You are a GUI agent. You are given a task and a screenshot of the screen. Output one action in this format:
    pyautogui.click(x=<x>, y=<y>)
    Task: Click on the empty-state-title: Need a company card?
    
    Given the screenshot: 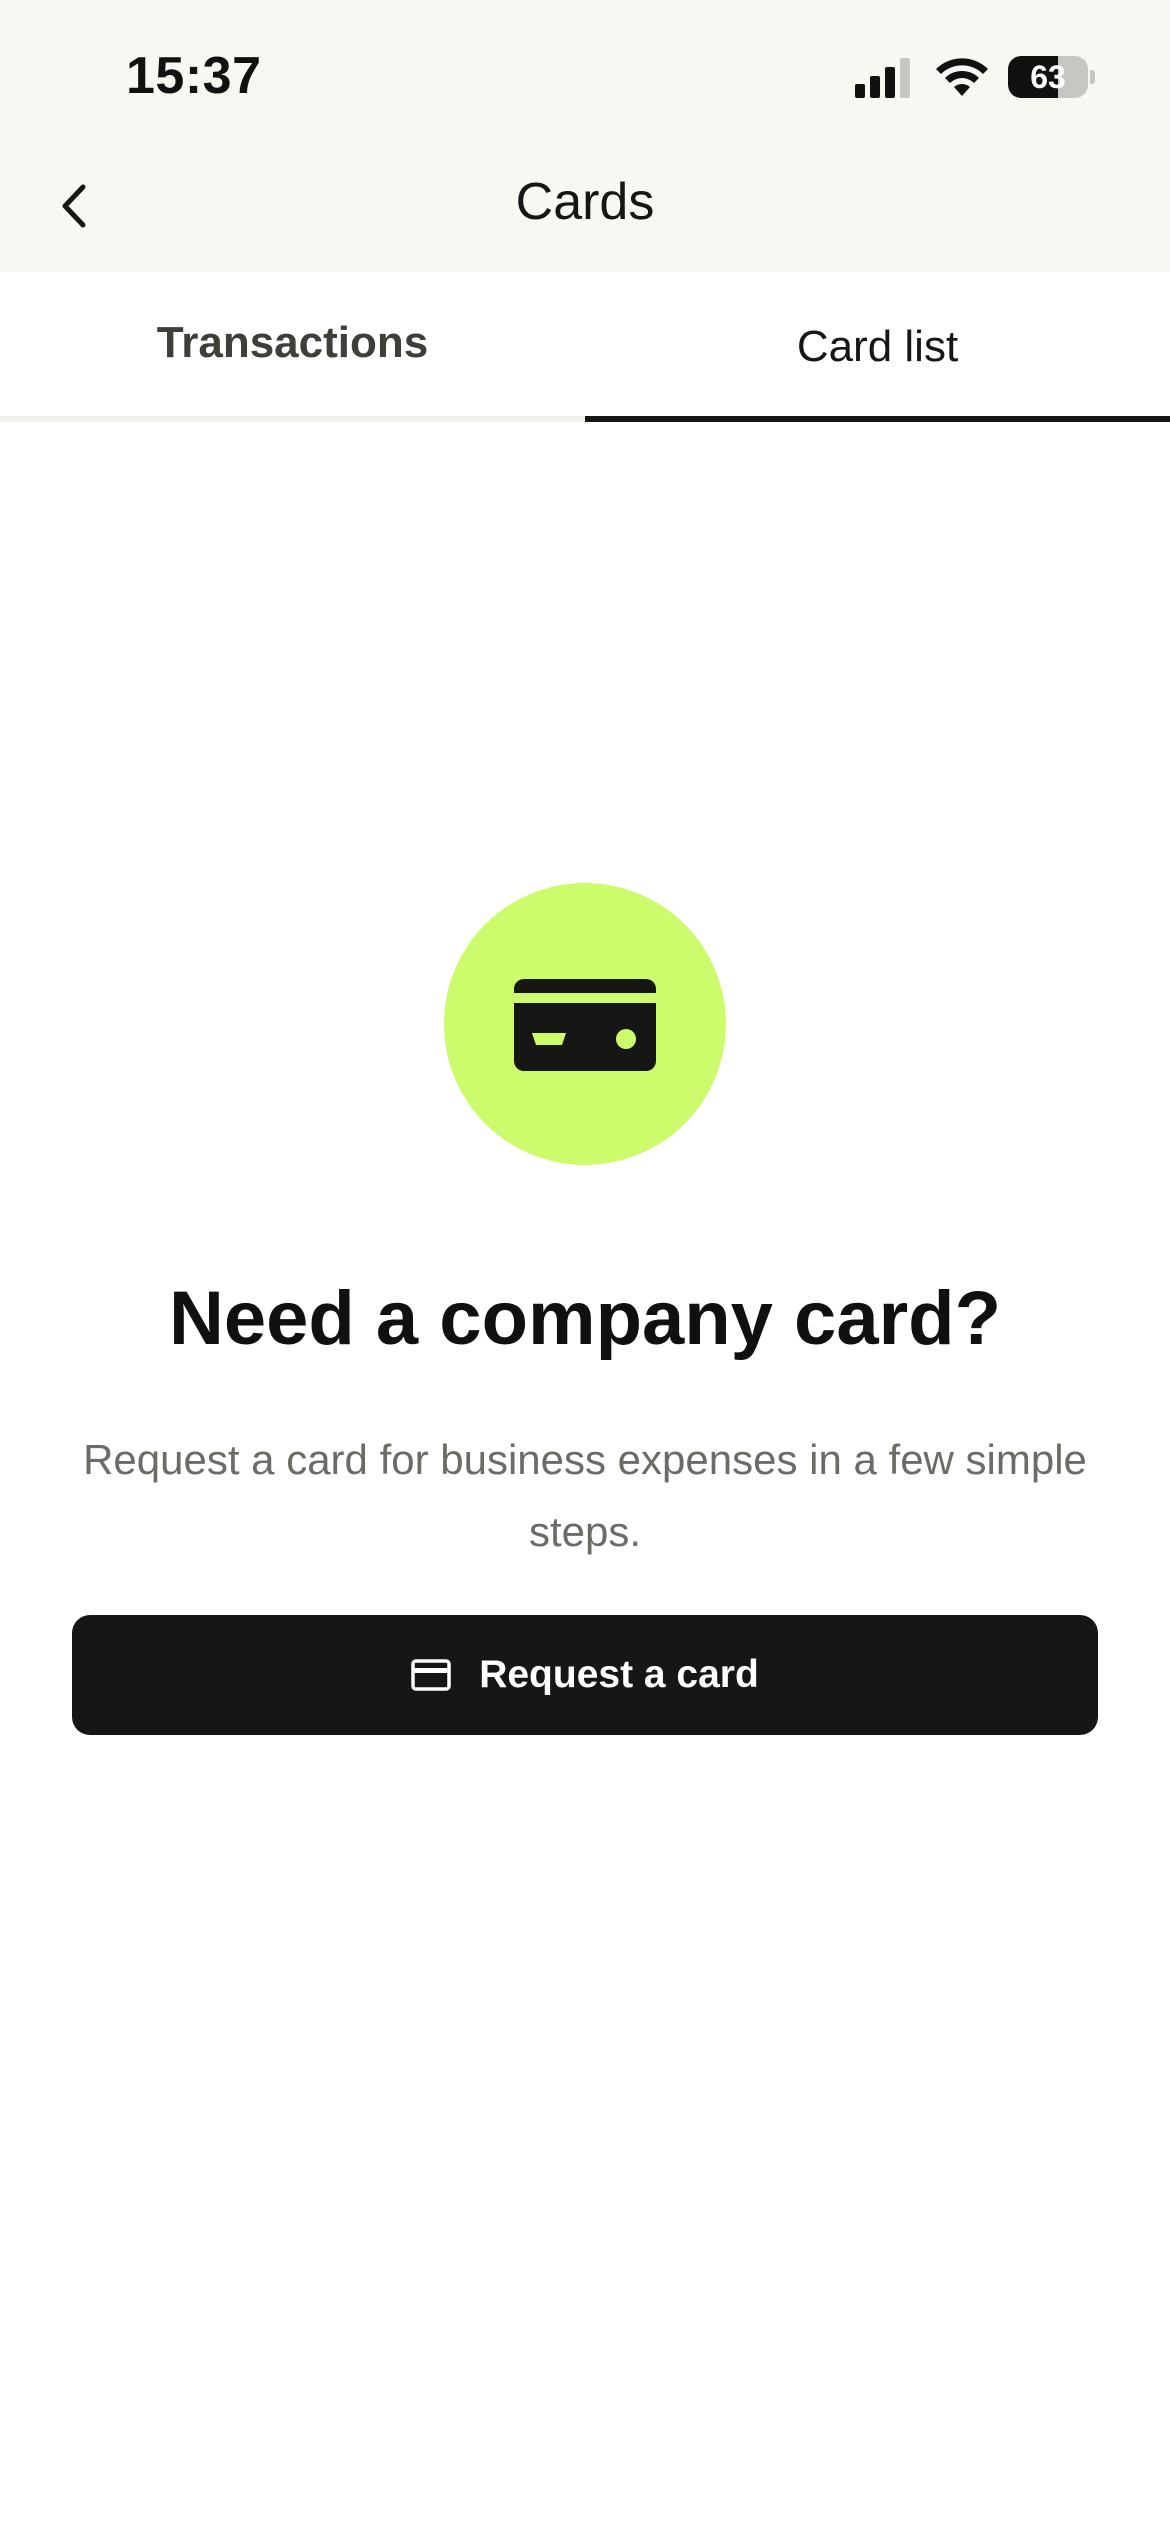 What is the action you would take?
    pyautogui.click(x=585, y=1318)
    